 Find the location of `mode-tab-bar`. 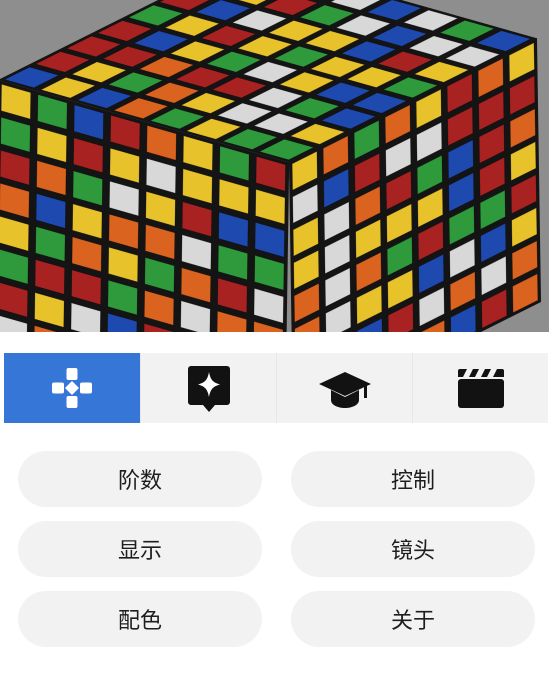

mode-tab-bar is located at coordinates (276, 388).